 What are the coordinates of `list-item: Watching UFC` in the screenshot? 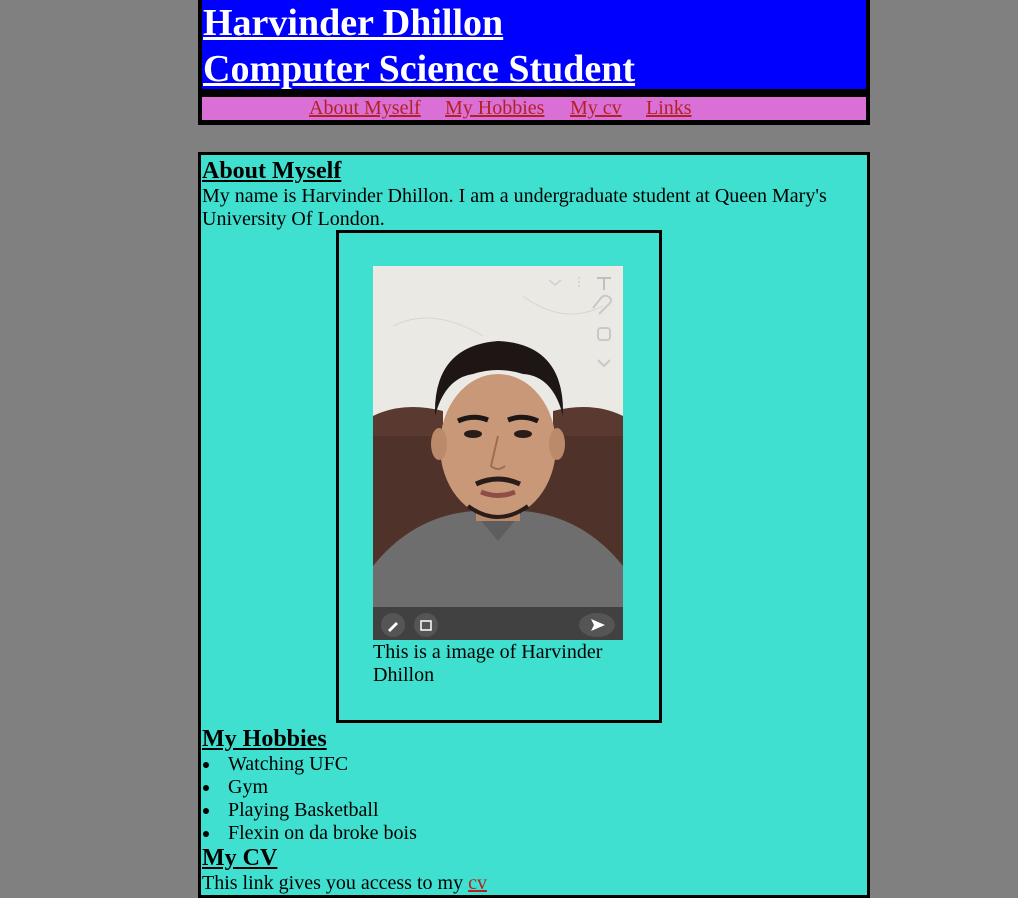 It's located at (309, 764).